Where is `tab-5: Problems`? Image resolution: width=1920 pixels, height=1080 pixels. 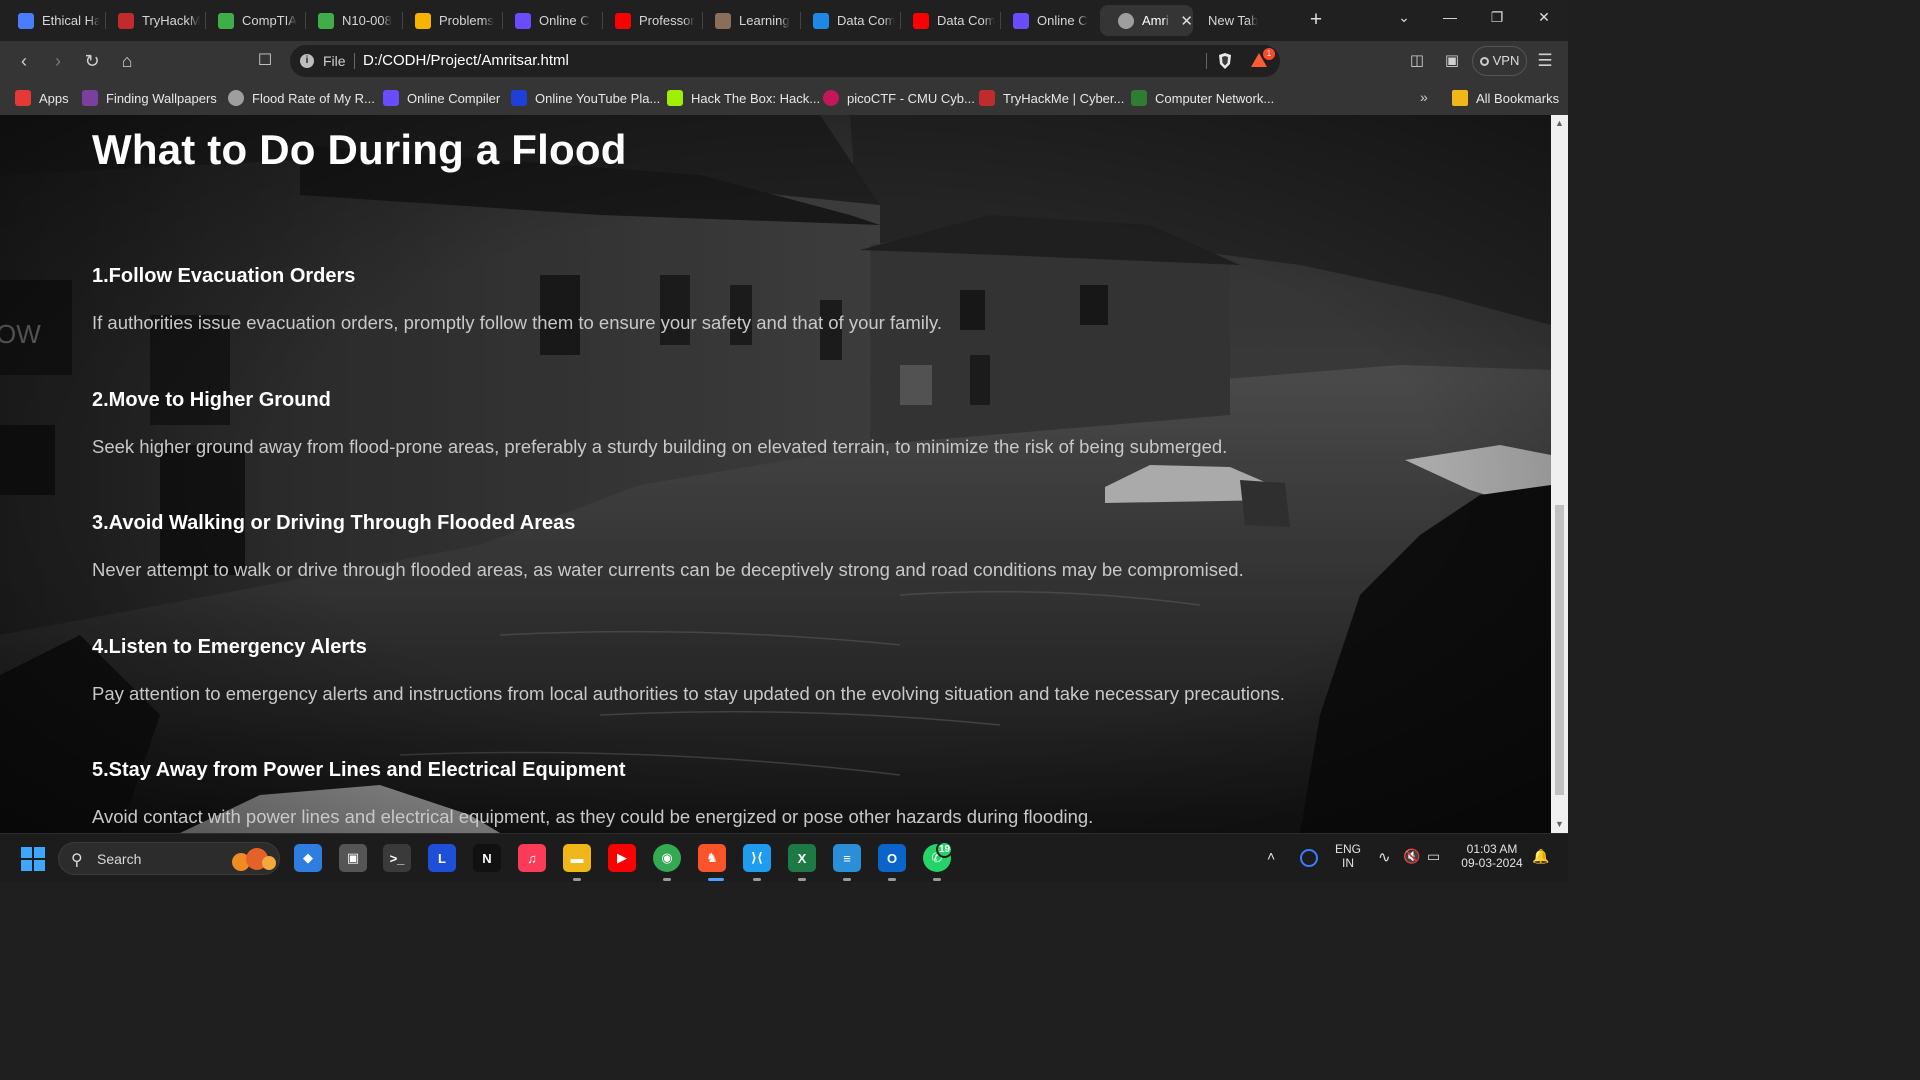
tab-5: Problems is located at coordinates (451, 20).